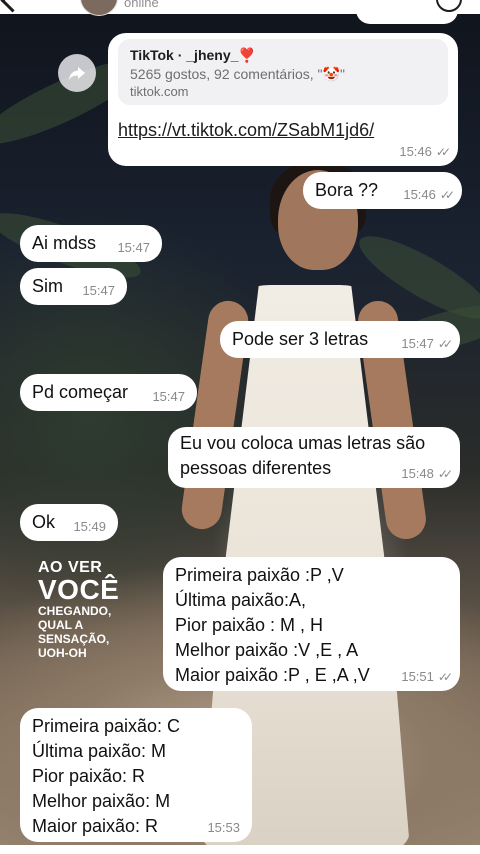  I want to click on outgoing-message-bubble: Pode ser 3 letras 15:47 ✓✓, so click(340, 339).